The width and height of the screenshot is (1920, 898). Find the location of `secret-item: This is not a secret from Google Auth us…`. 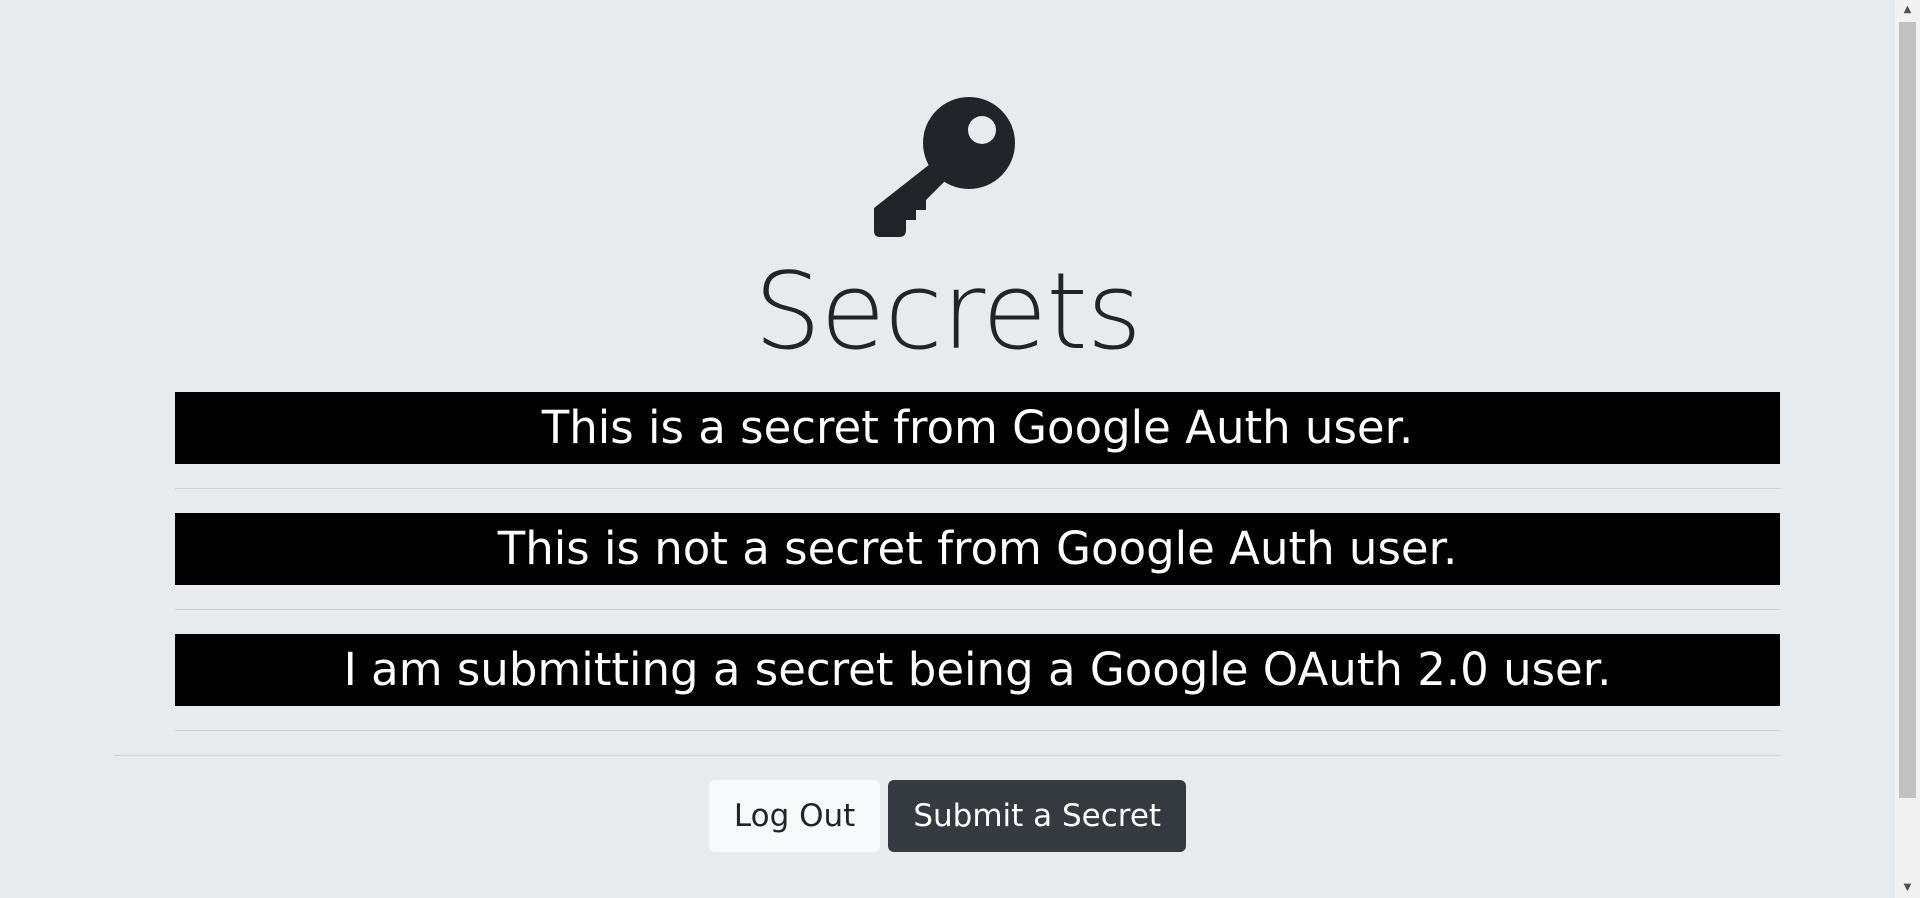

secret-item: This is not a secret from Google Auth us… is located at coordinates (977, 549).